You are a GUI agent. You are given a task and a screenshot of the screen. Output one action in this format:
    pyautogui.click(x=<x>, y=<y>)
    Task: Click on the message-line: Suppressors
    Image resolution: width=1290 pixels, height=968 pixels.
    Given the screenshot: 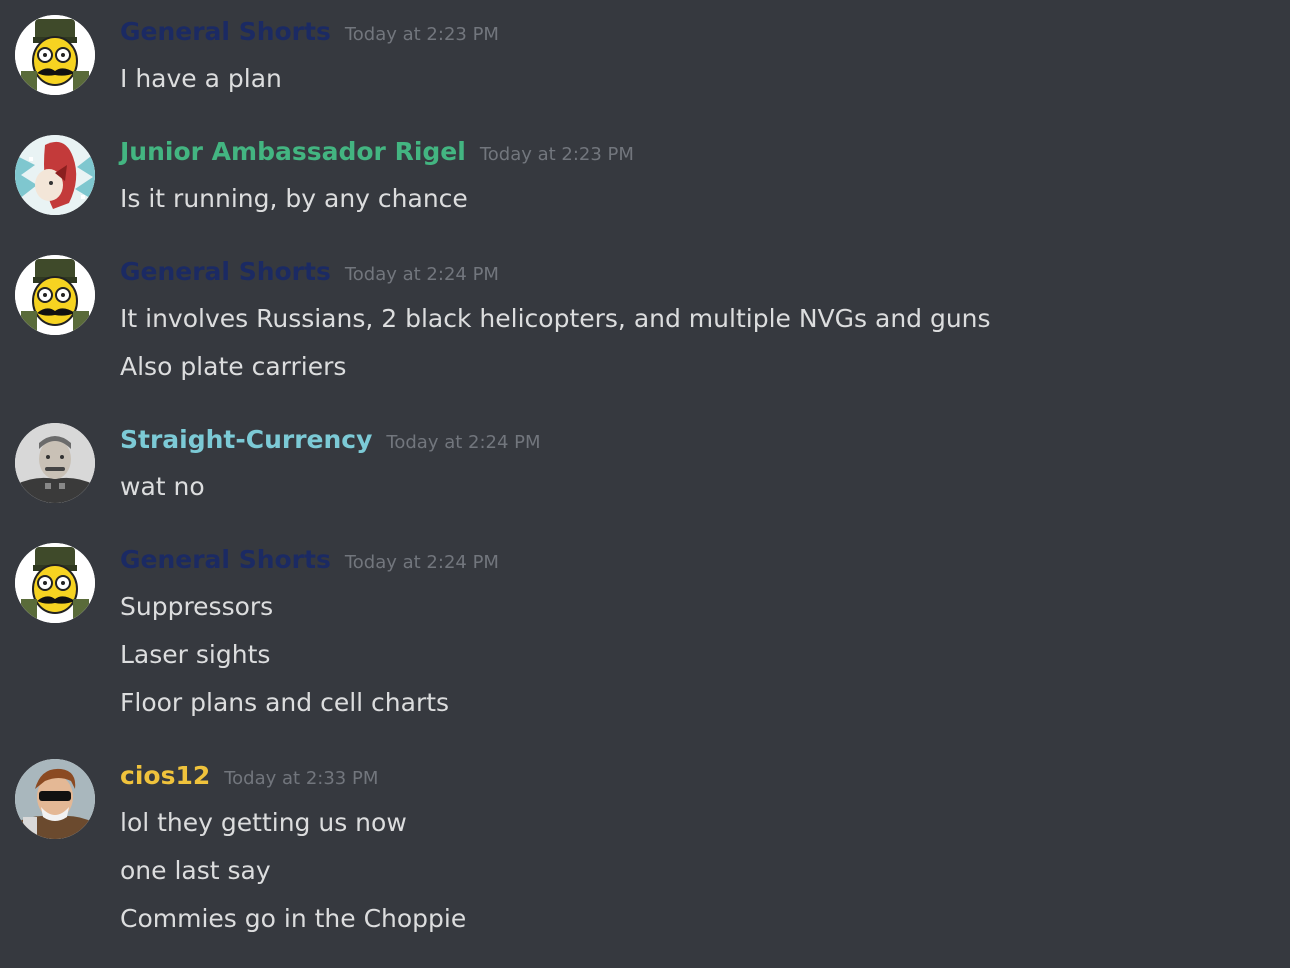 What is the action you would take?
    pyautogui.click(x=197, y=606)
    